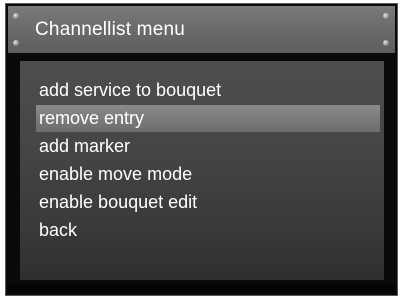 This screenshot has width=406, height=302. Describe the element at coordinates (202, 230) in the screenshot. I see `menu-item-back: back` at that location.